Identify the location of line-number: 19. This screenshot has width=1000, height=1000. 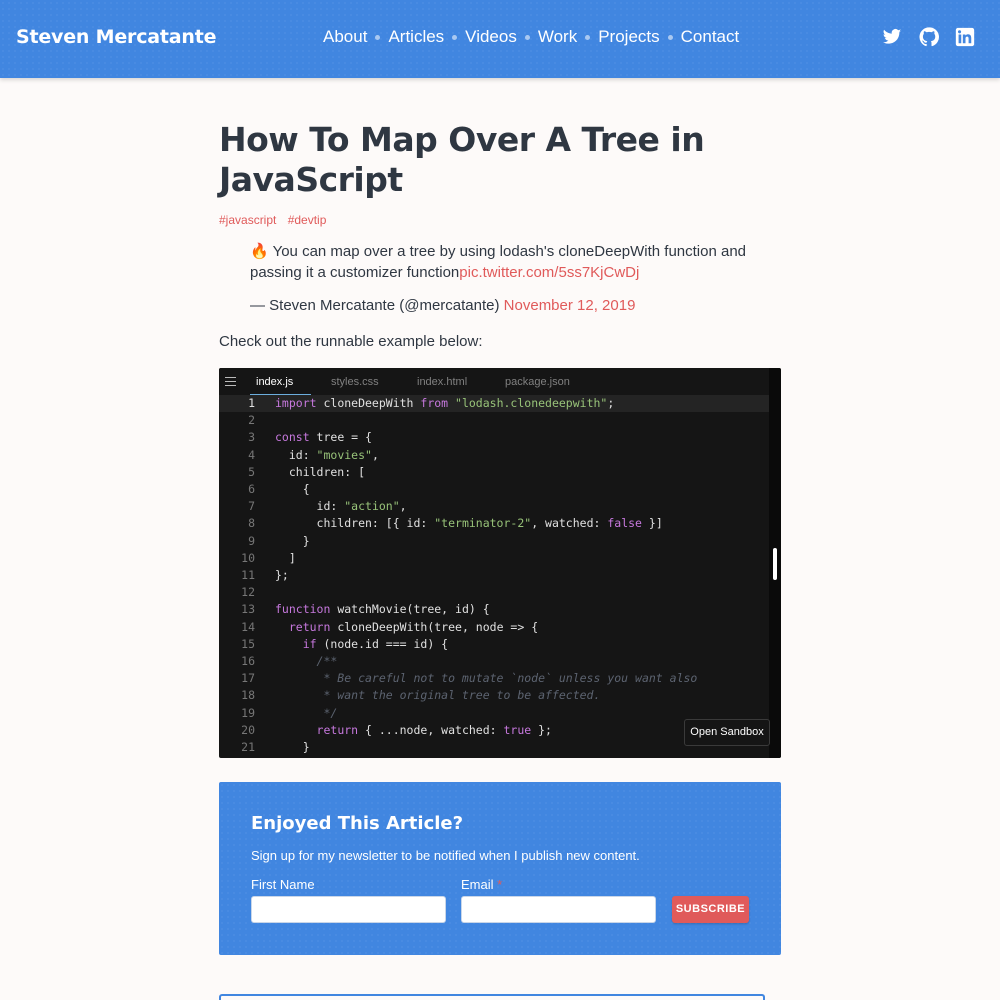
(248, 712).